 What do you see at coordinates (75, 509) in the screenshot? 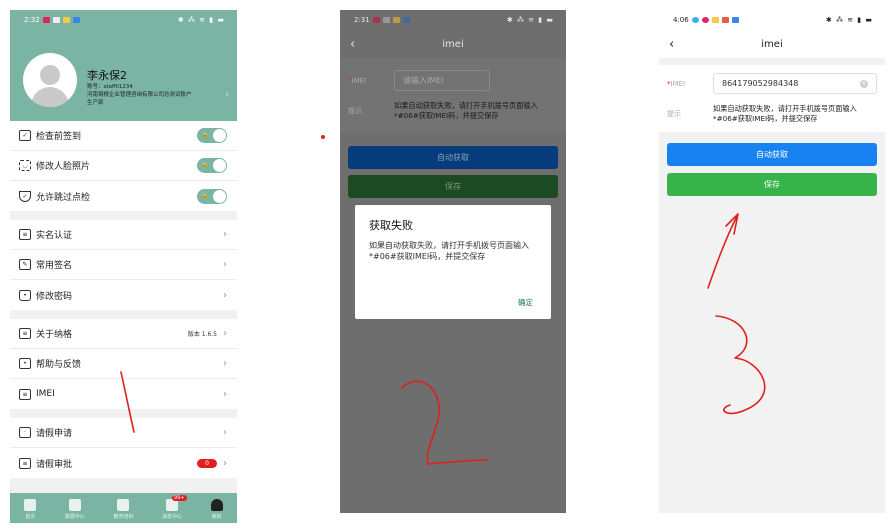
I see `tab-data-center: 数据中心` at bounding box center [75, 509].